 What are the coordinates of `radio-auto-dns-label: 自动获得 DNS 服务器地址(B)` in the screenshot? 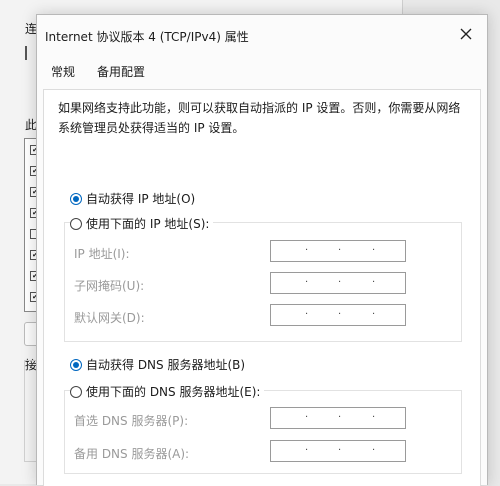 It's located at (166, 365).